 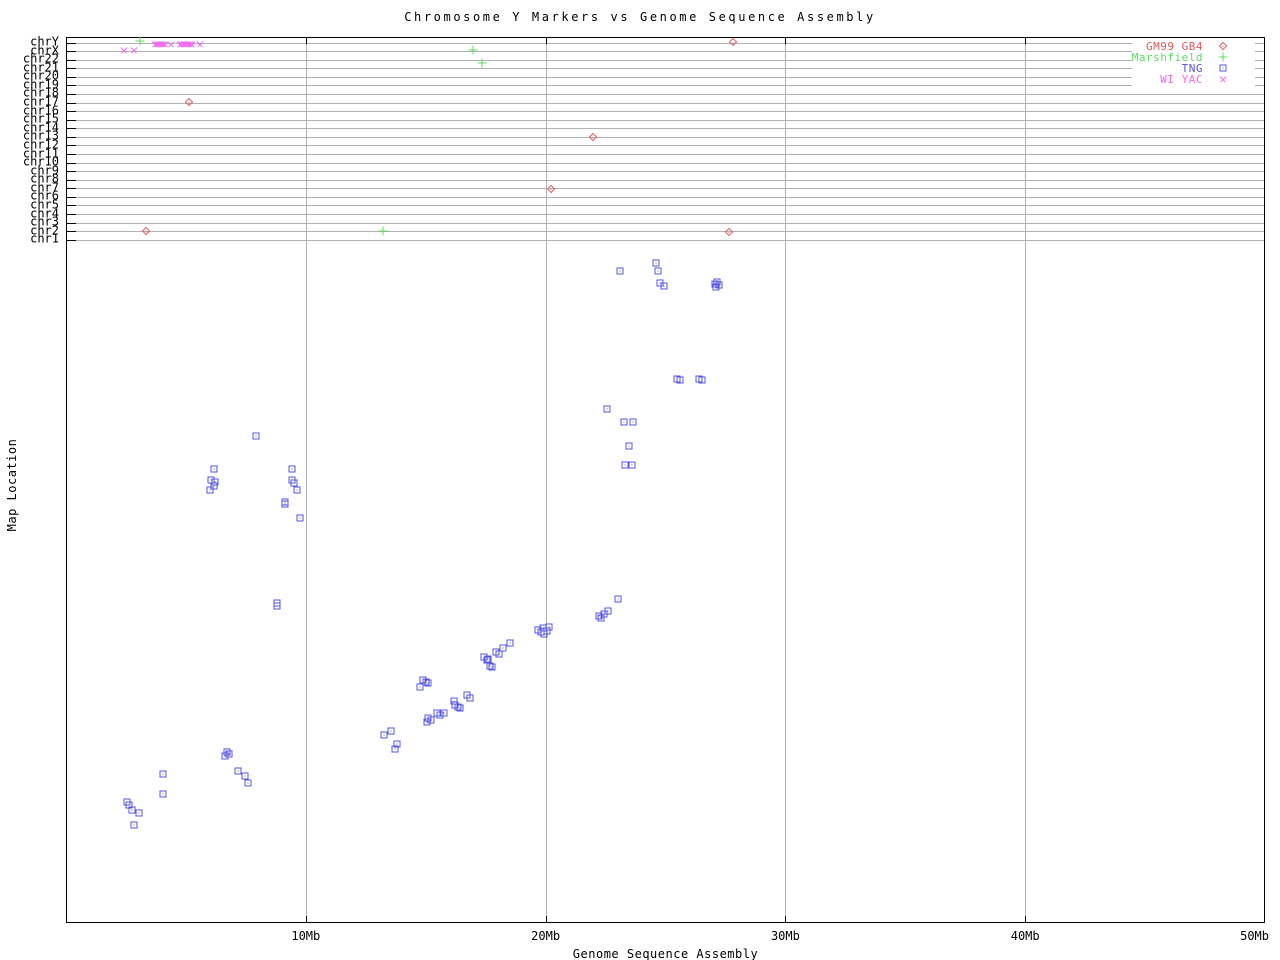 What do you see at coordinates (1181, 79) in the screenshot?
I see `legend-label: WI YAC` at bounding box center [1181, 79].